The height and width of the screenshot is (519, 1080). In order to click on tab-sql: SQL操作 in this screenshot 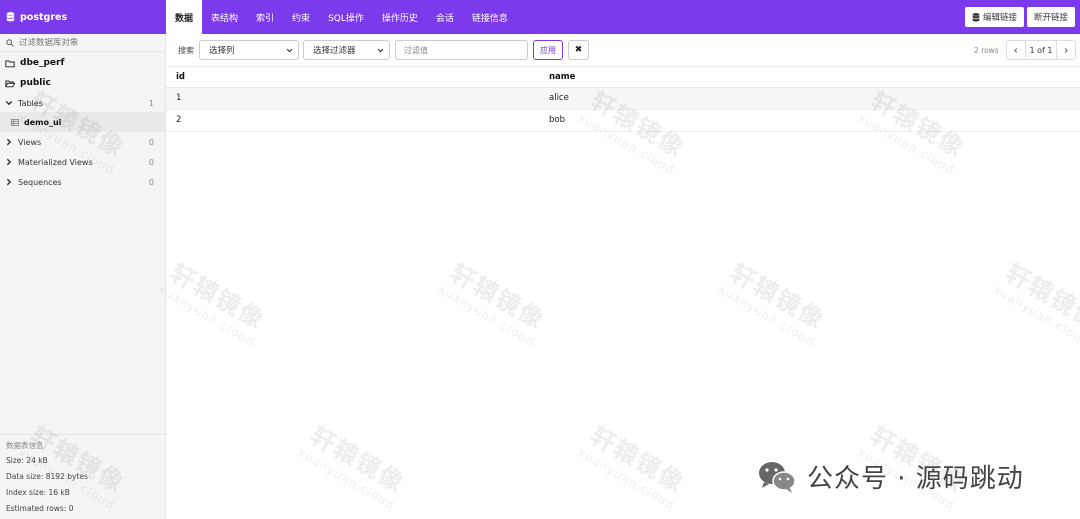, I will do `click(346, 17)`.